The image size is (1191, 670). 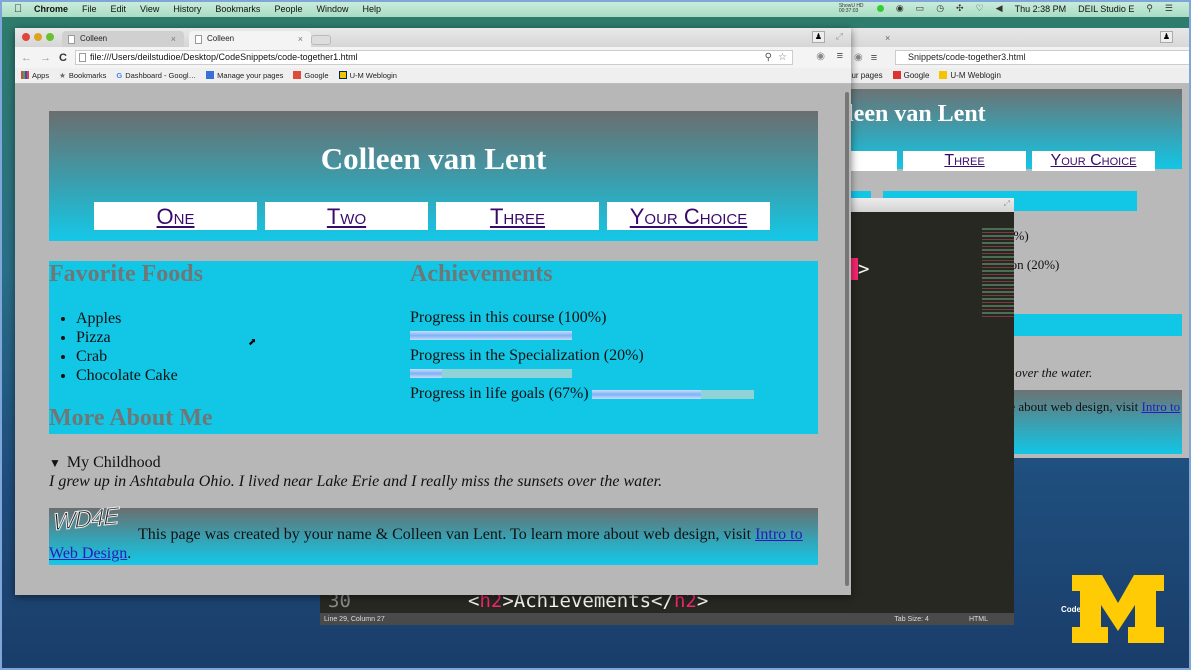 I want to click on nav-your-choice: Your Choice, so click(x=688, y=216).